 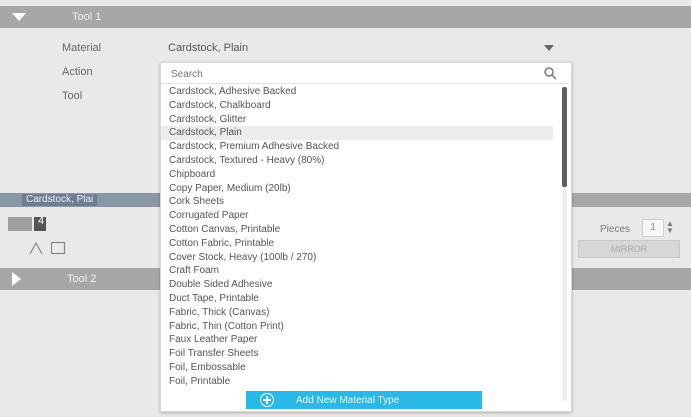 What do you see at coordinates (357, 244) in the screenshot?
I see `material-option: Cotton Fabric, Printable` at bounding box center [357, 244].